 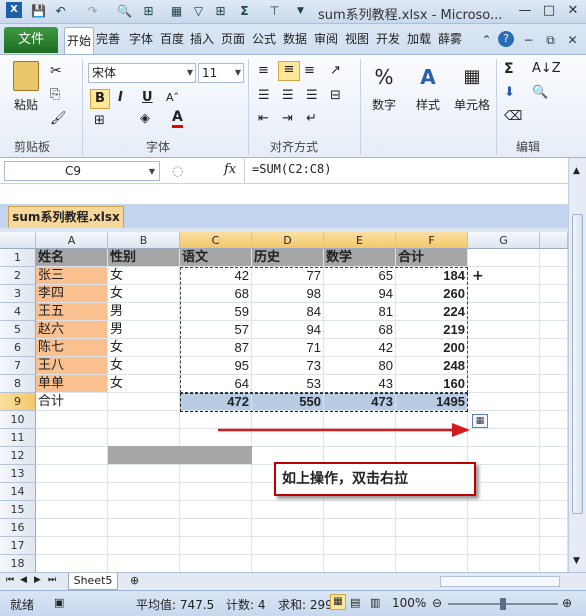 What do you see at coordinates (288, 258) in the screenshot?
I see `table-cell: 历史` at bounding box center [288, 258].